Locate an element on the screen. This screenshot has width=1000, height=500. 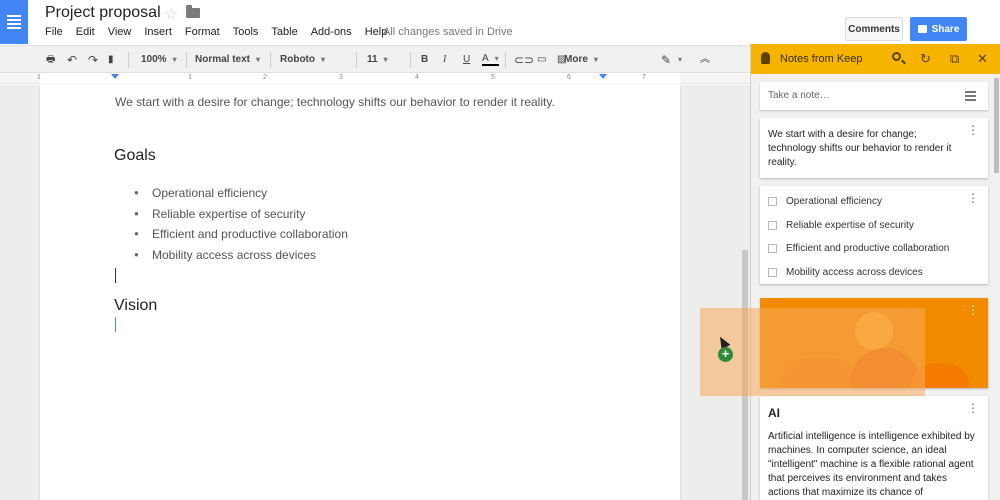
undo-icon: ↶ is located at coordinates (72, 60).